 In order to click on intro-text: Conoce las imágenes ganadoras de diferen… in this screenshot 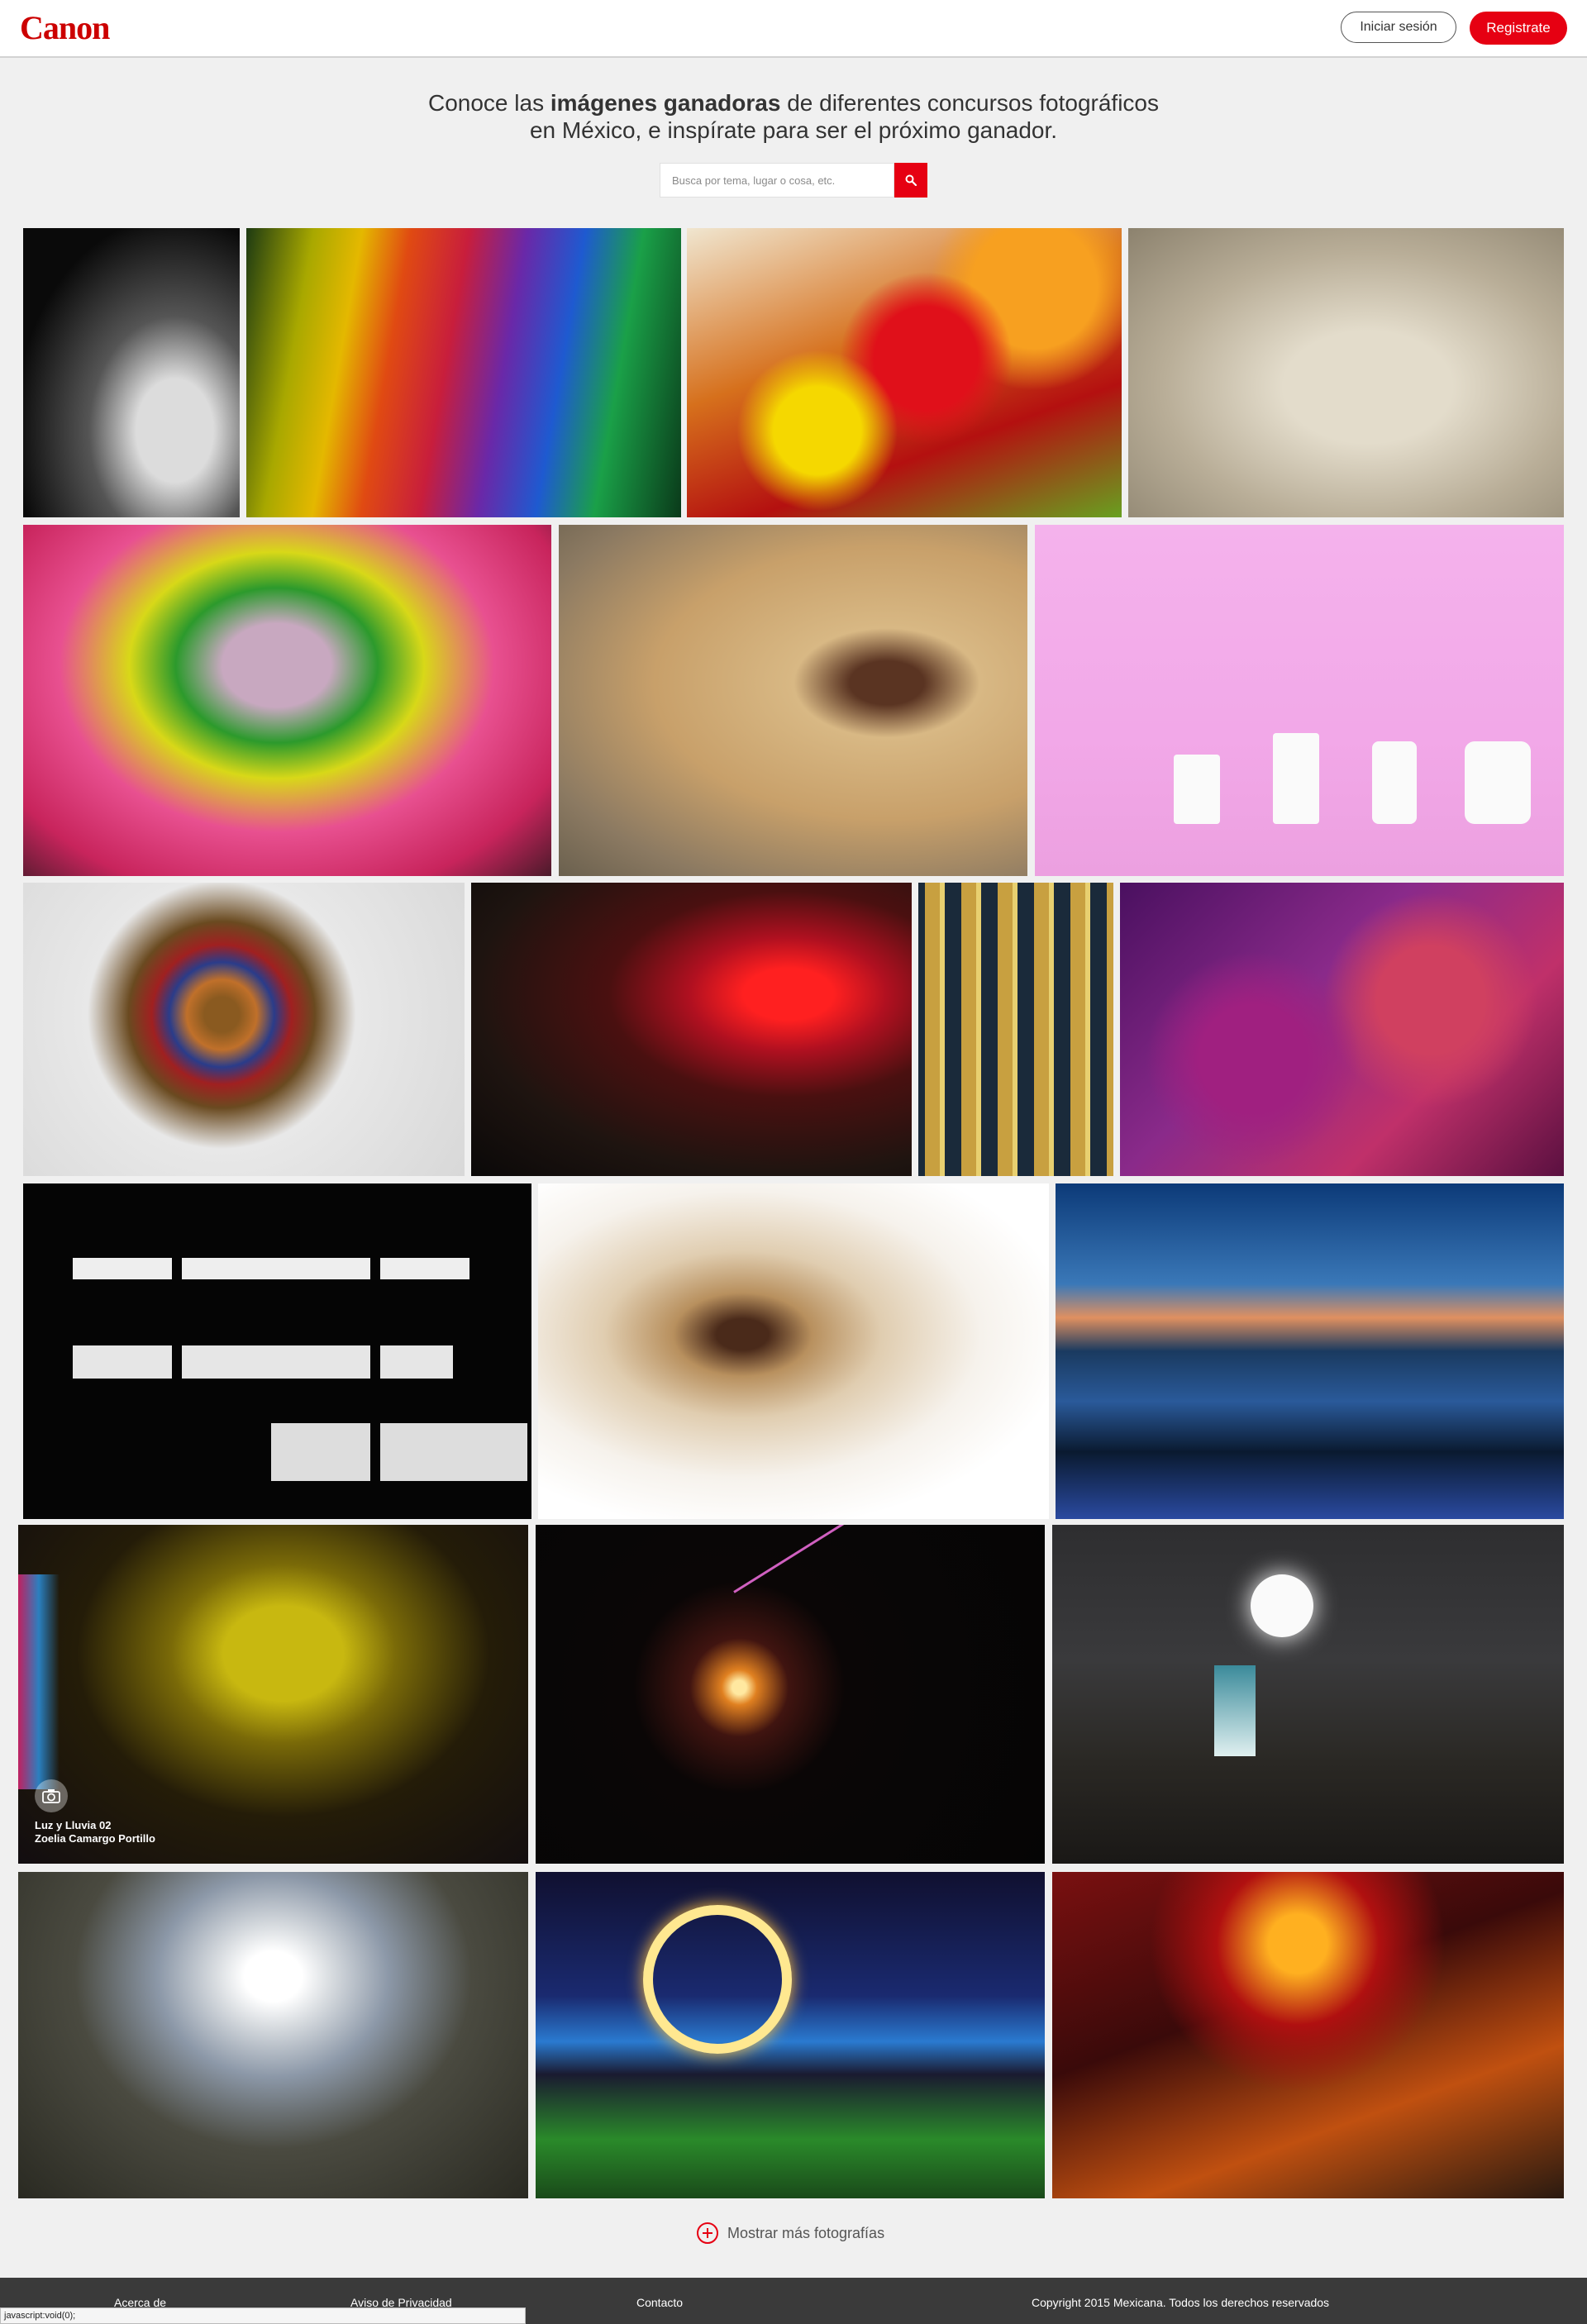, I will do `click(793, 116)`.